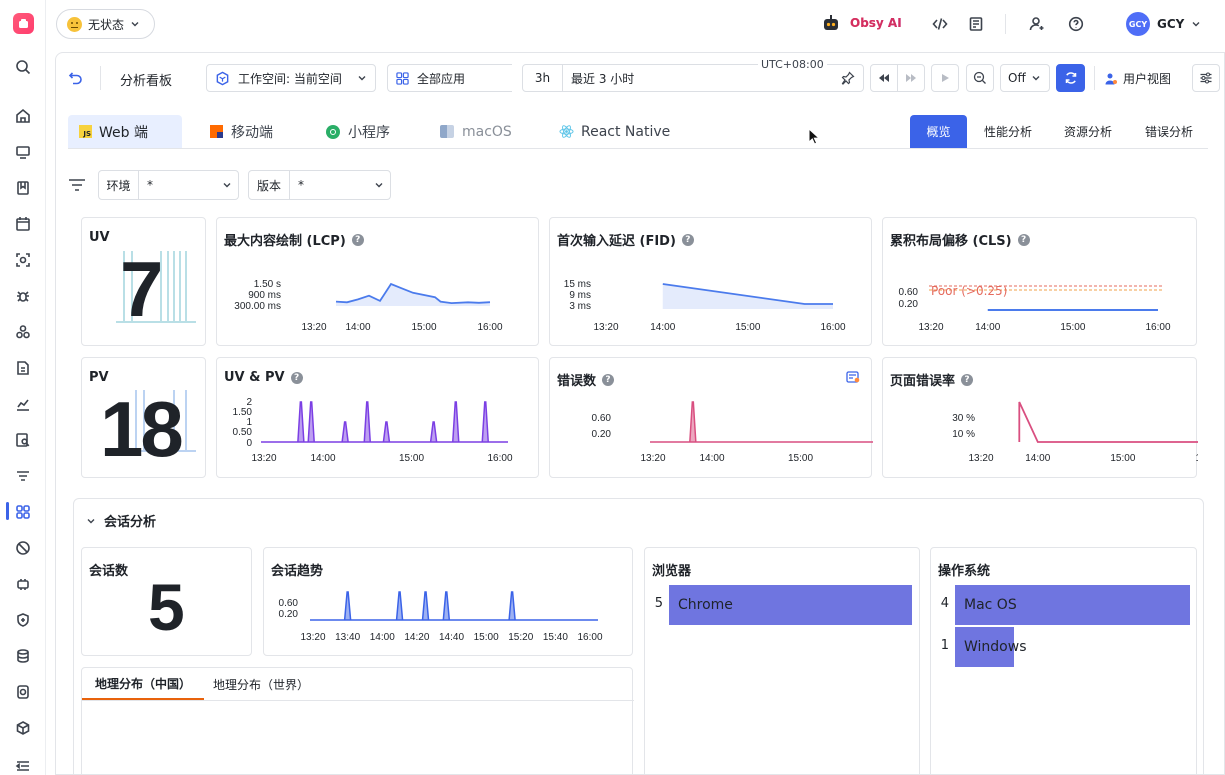 The width and height of the screenshot is (1225, 775). What do you see at coordinates (23, 620) in the screenshot?
I see `shield-icon` at bounding box center [23, 620].